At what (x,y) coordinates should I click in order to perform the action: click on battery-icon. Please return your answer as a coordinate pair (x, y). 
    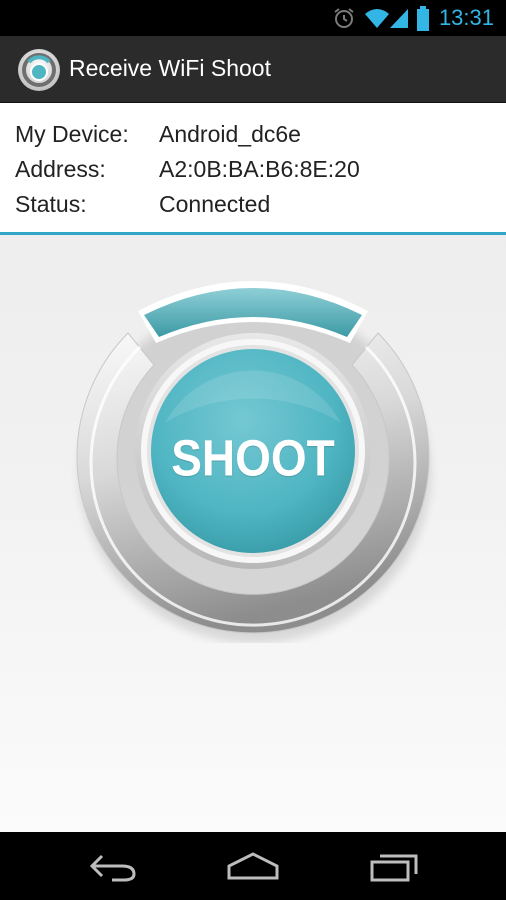
    Looking at the image, I should click on (423, 18).